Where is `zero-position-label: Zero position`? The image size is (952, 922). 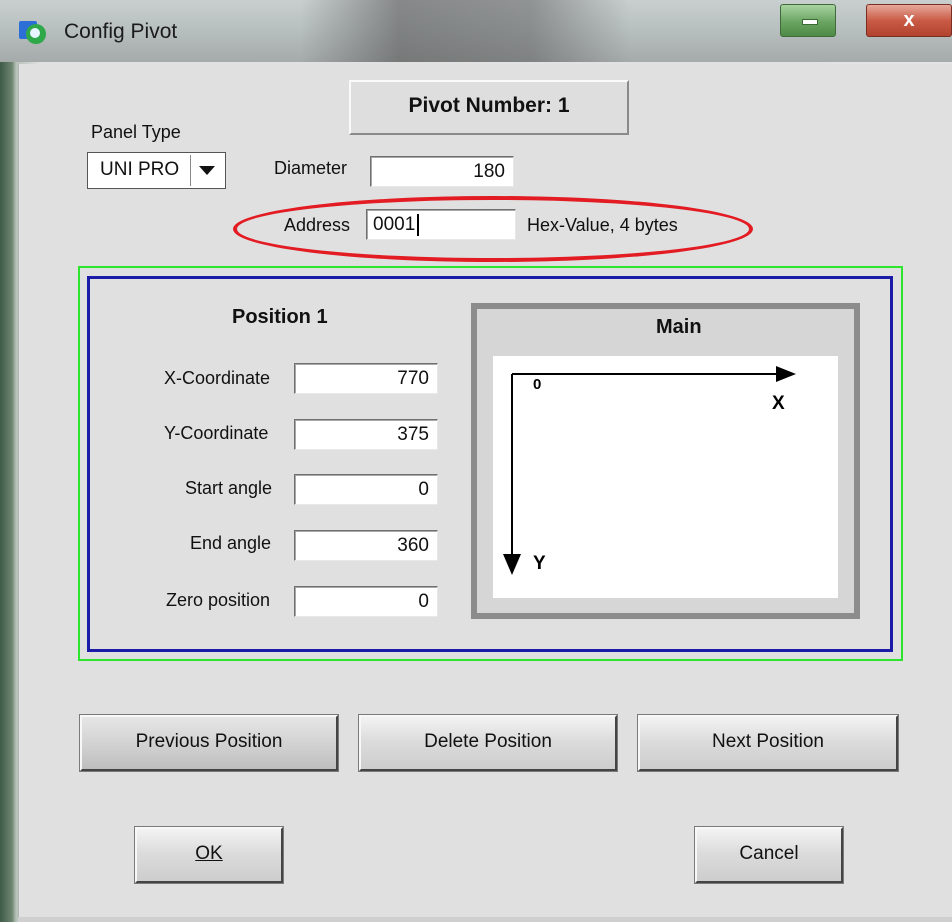 zero-position-label: Zero position is located at coordinates (218, 600).